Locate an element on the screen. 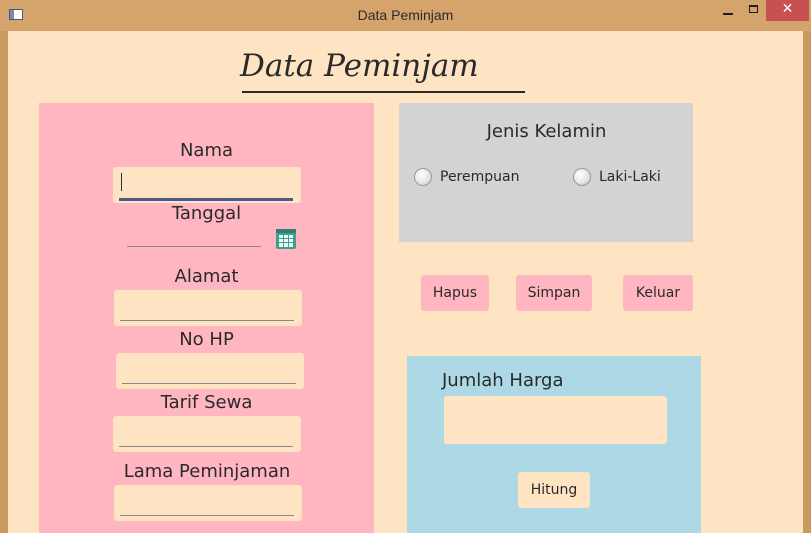  close-button: ✕ is located at coordinates (787, 10).